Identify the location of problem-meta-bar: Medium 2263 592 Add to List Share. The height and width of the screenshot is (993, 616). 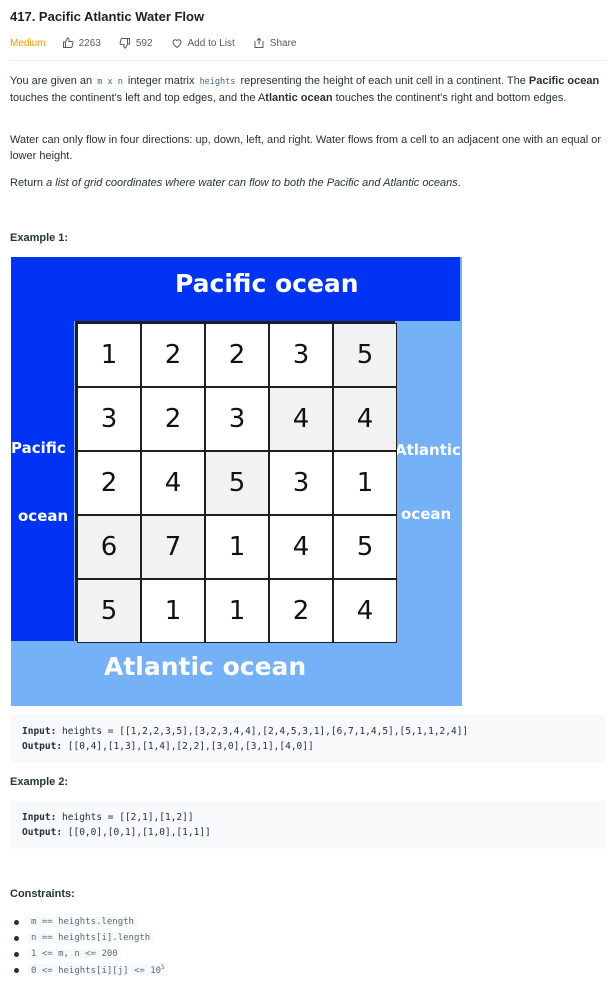
(162, 43).